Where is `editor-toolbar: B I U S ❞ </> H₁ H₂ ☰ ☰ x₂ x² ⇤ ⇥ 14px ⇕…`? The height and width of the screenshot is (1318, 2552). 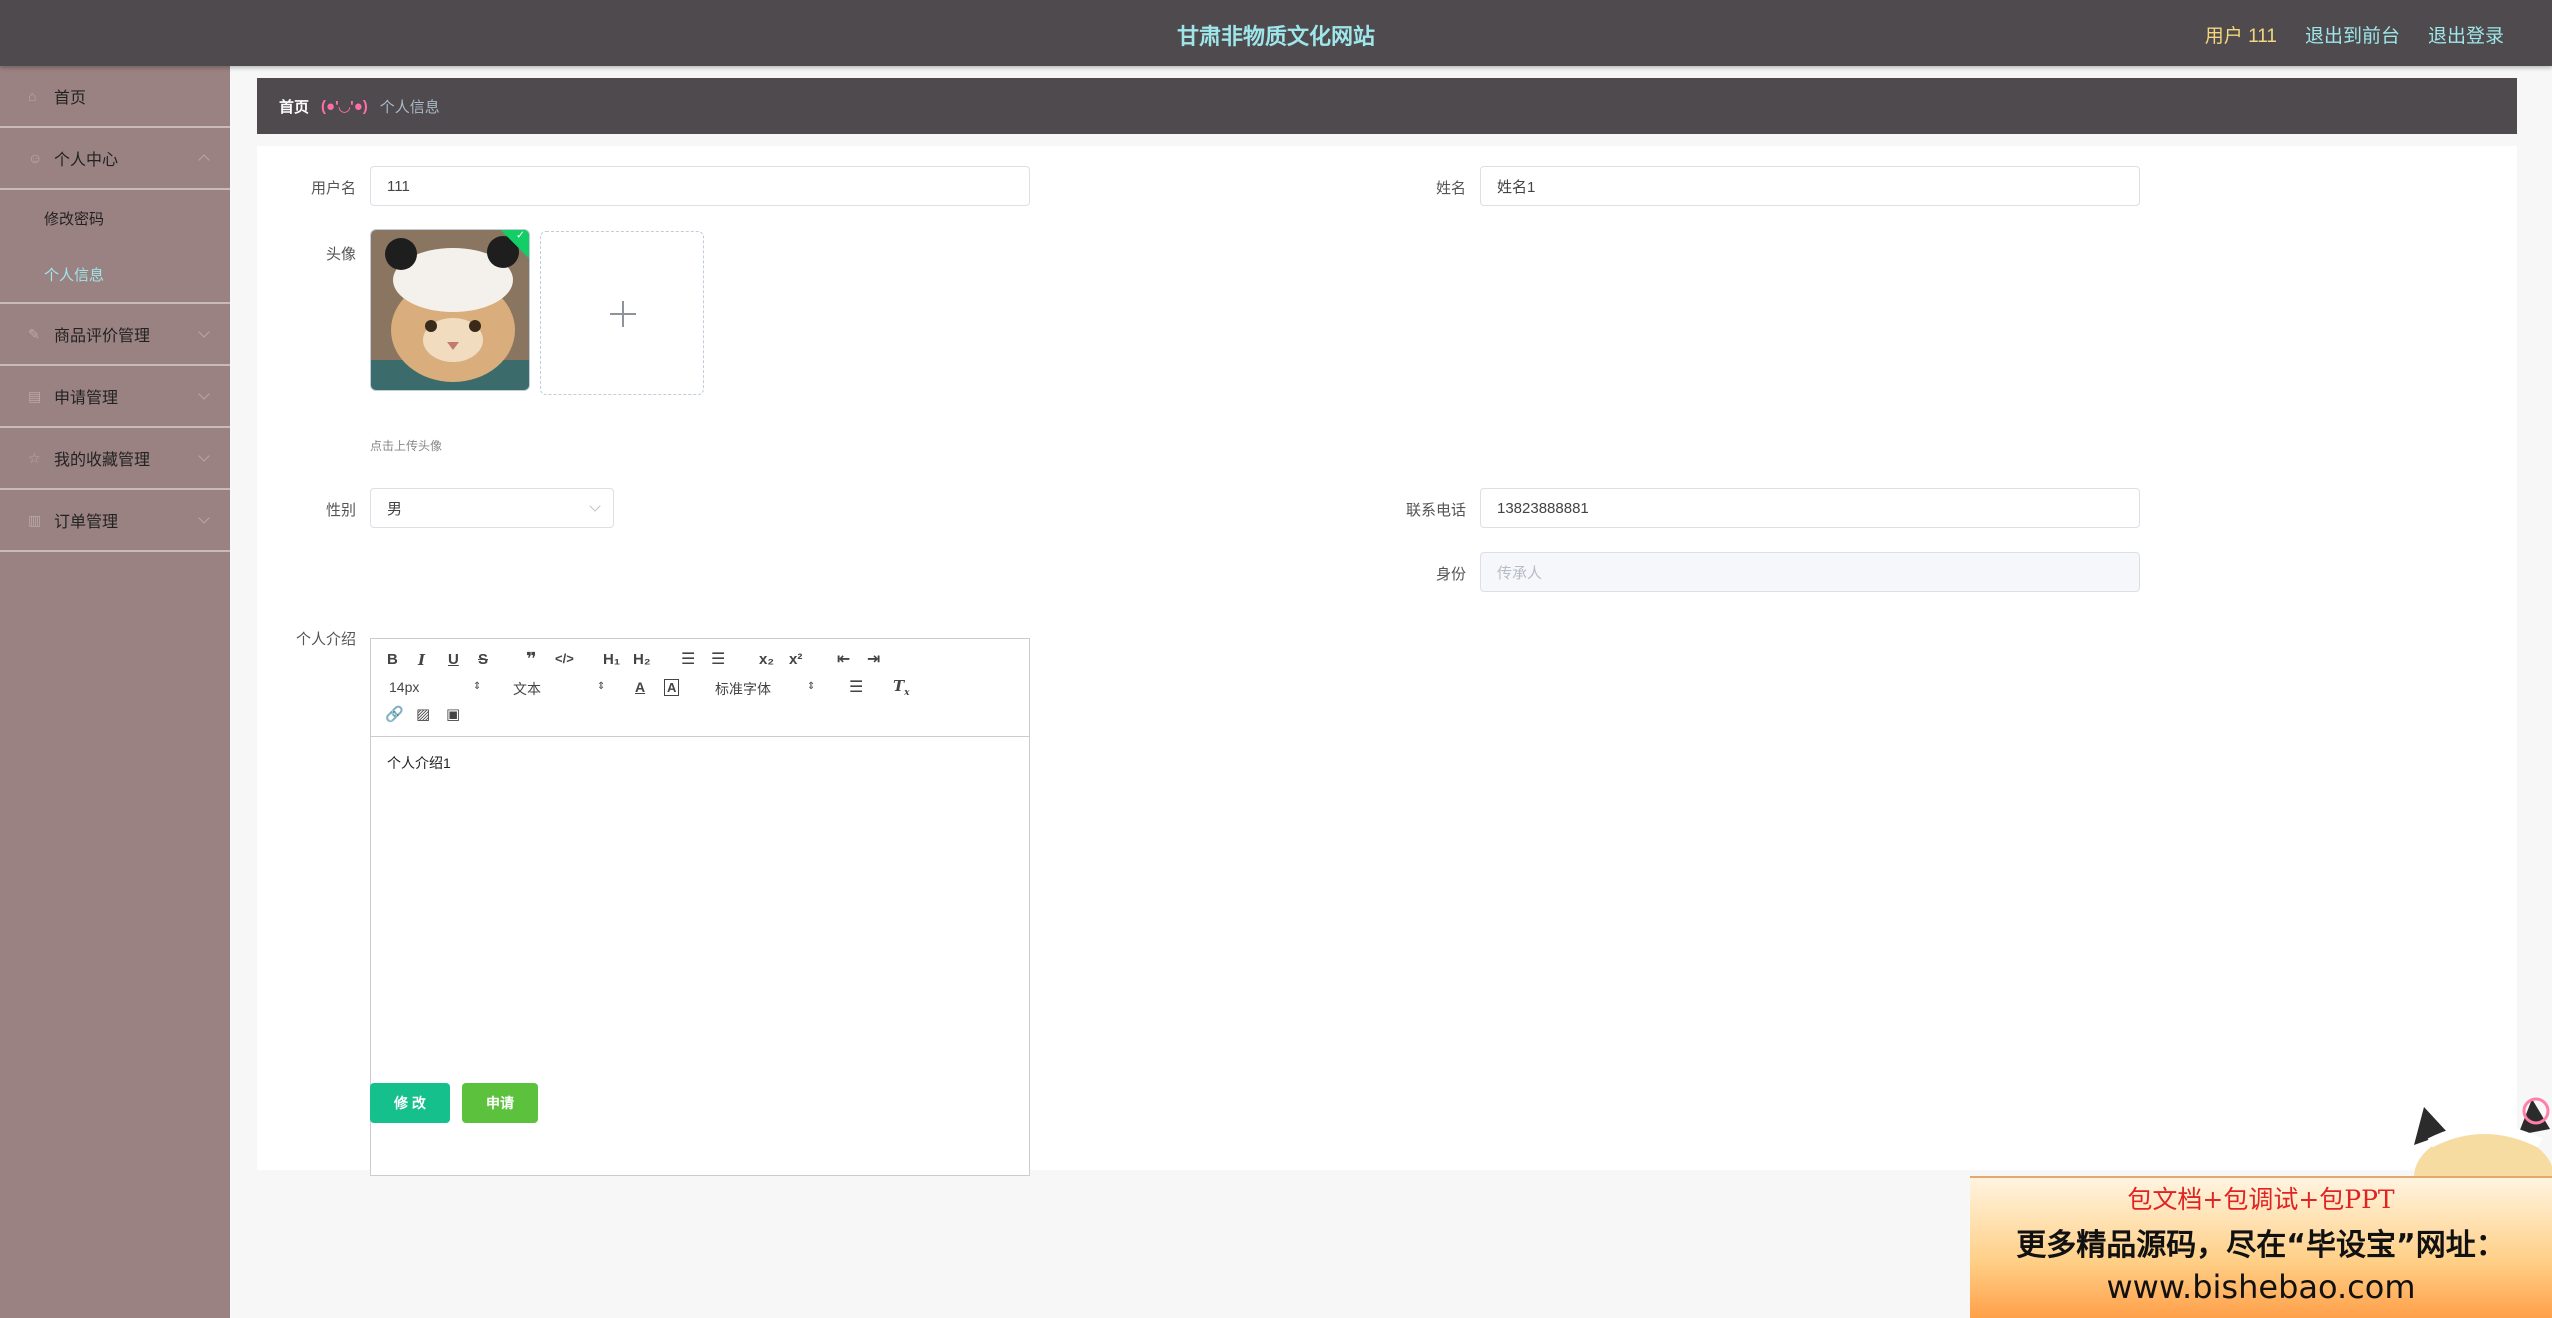
editor-toolbar: B I U S ❞ </> H₁ H₂ ☰ ☰ x₂ x² ⇤ ⇥ 14px ⇕… is located at coordinates (700, 688).